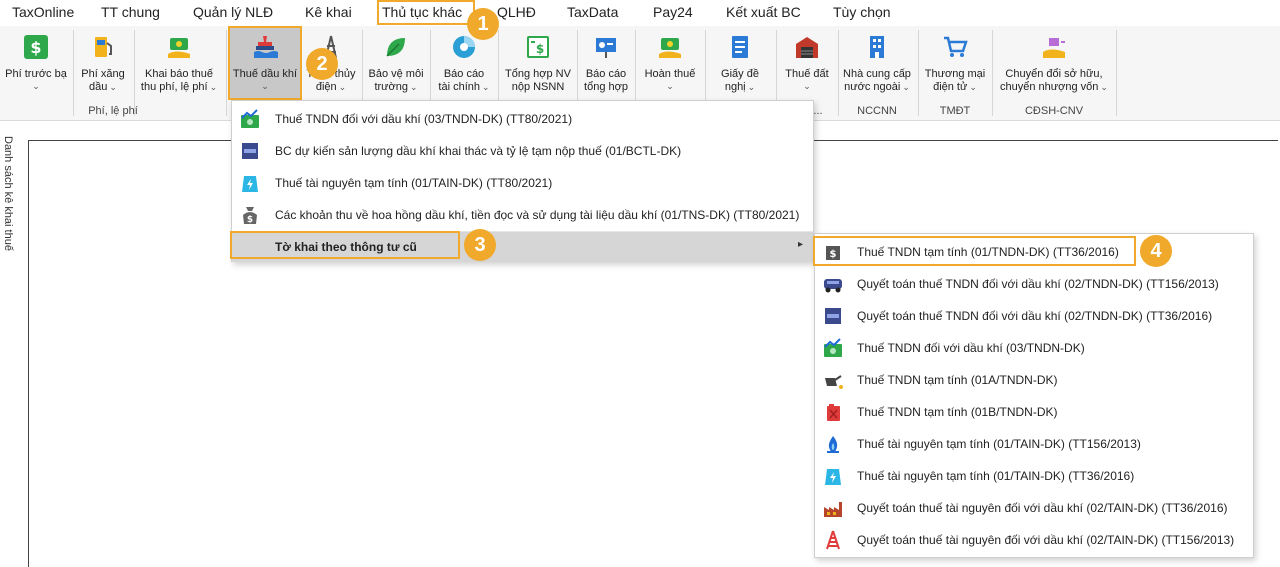 The height and width of the screenshot is (567, 1280). I want to click on ribbon-btn-thuong-mai-dien-tu: Thương mại điện tử ⌄, so click(955, 62).